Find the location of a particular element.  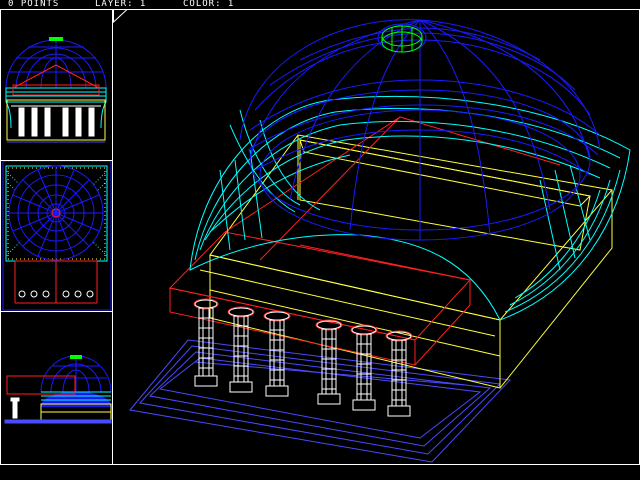

viewport-front is located at coordinates (56, 85).